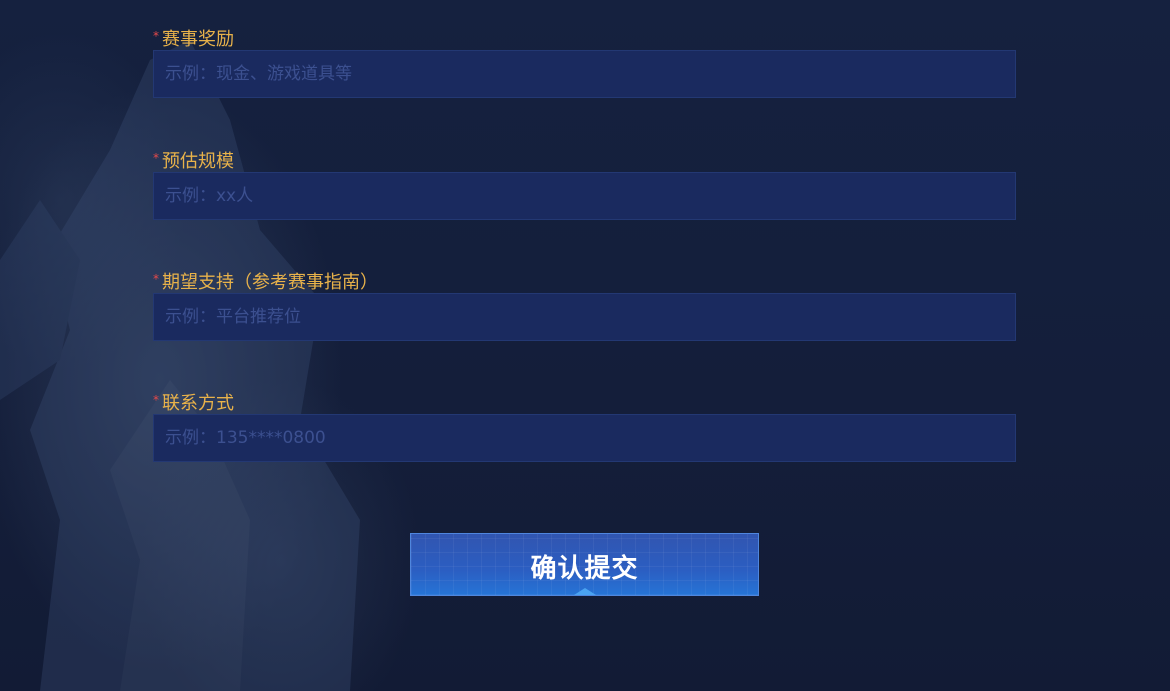 Image resolution: width=1170 pixels, height=691 pixels. What do you see at coordinates (198, 39) in the screenshot?
I see `reward-label-text: 赛事奖励` at bounding box center [198, 39].